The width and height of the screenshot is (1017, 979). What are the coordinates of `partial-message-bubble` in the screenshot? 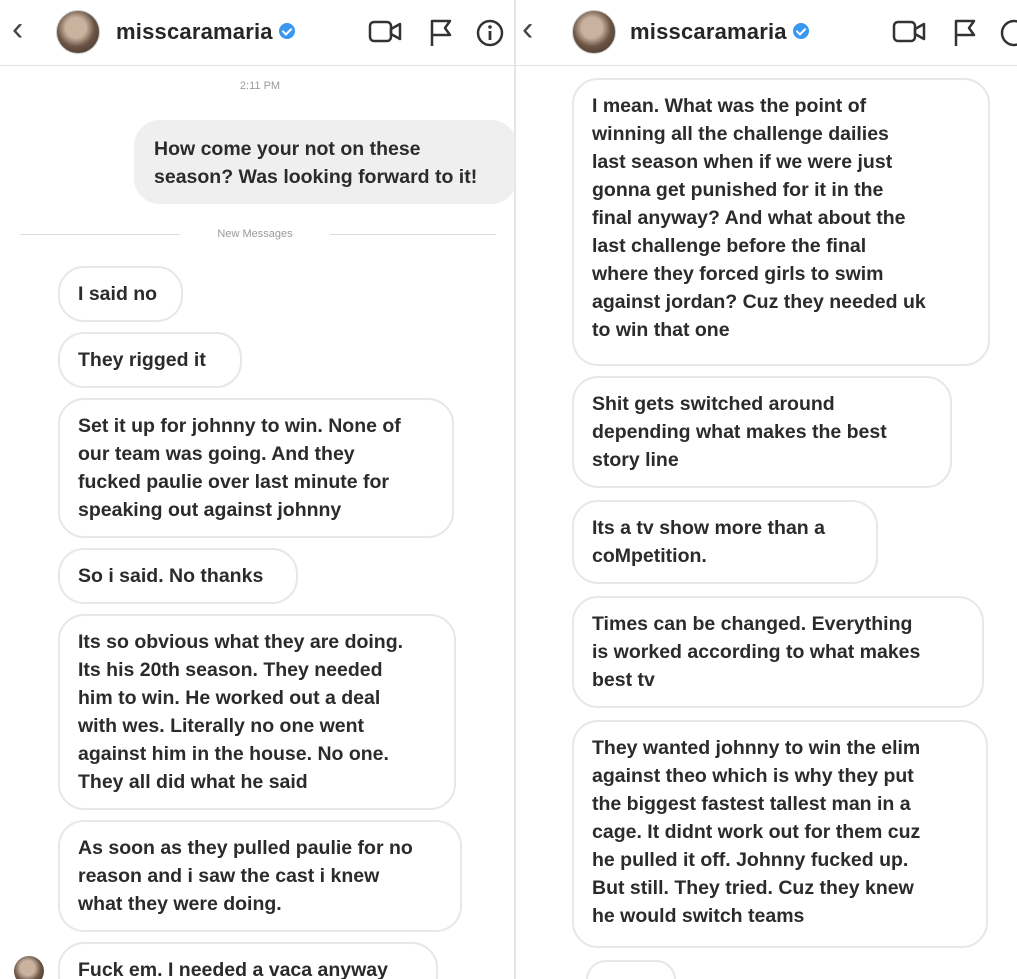 It's located at (631, 969).